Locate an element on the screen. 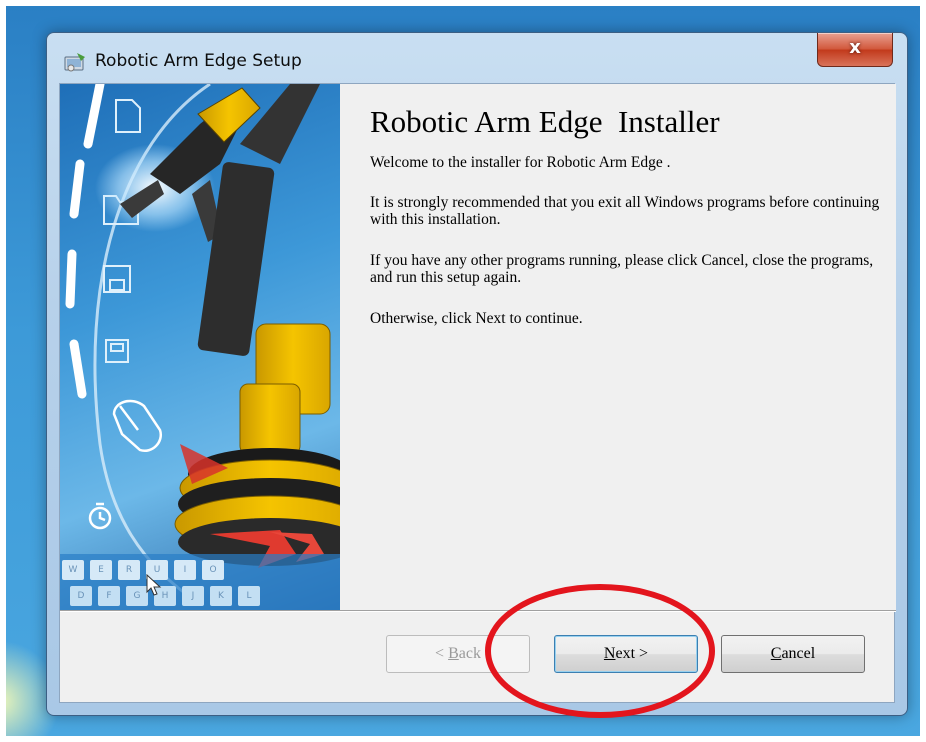 This screenshot has height=742, width=926. key-cap: G is located at coordinates (137, 596).